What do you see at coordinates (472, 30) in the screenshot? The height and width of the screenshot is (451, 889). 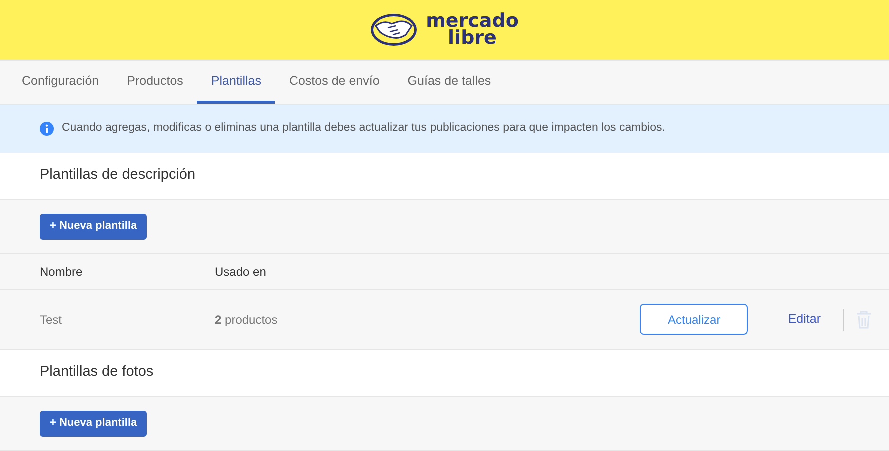 I see `logo-wordmark: mercado libre` at bounding box center [472, 30].